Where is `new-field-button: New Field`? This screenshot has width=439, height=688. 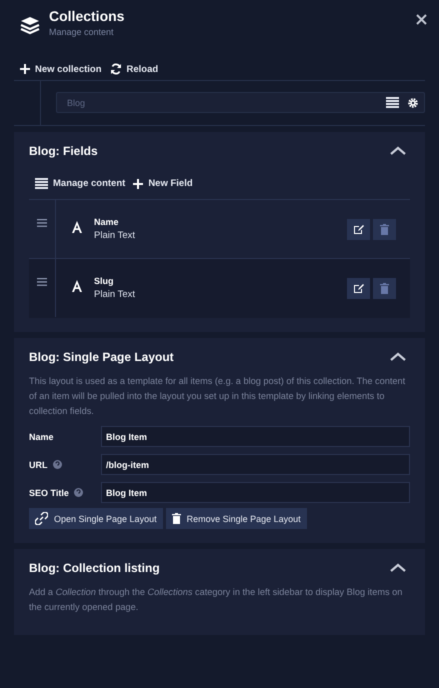 new-field-button: New Field is located at coordinates (163, 183).